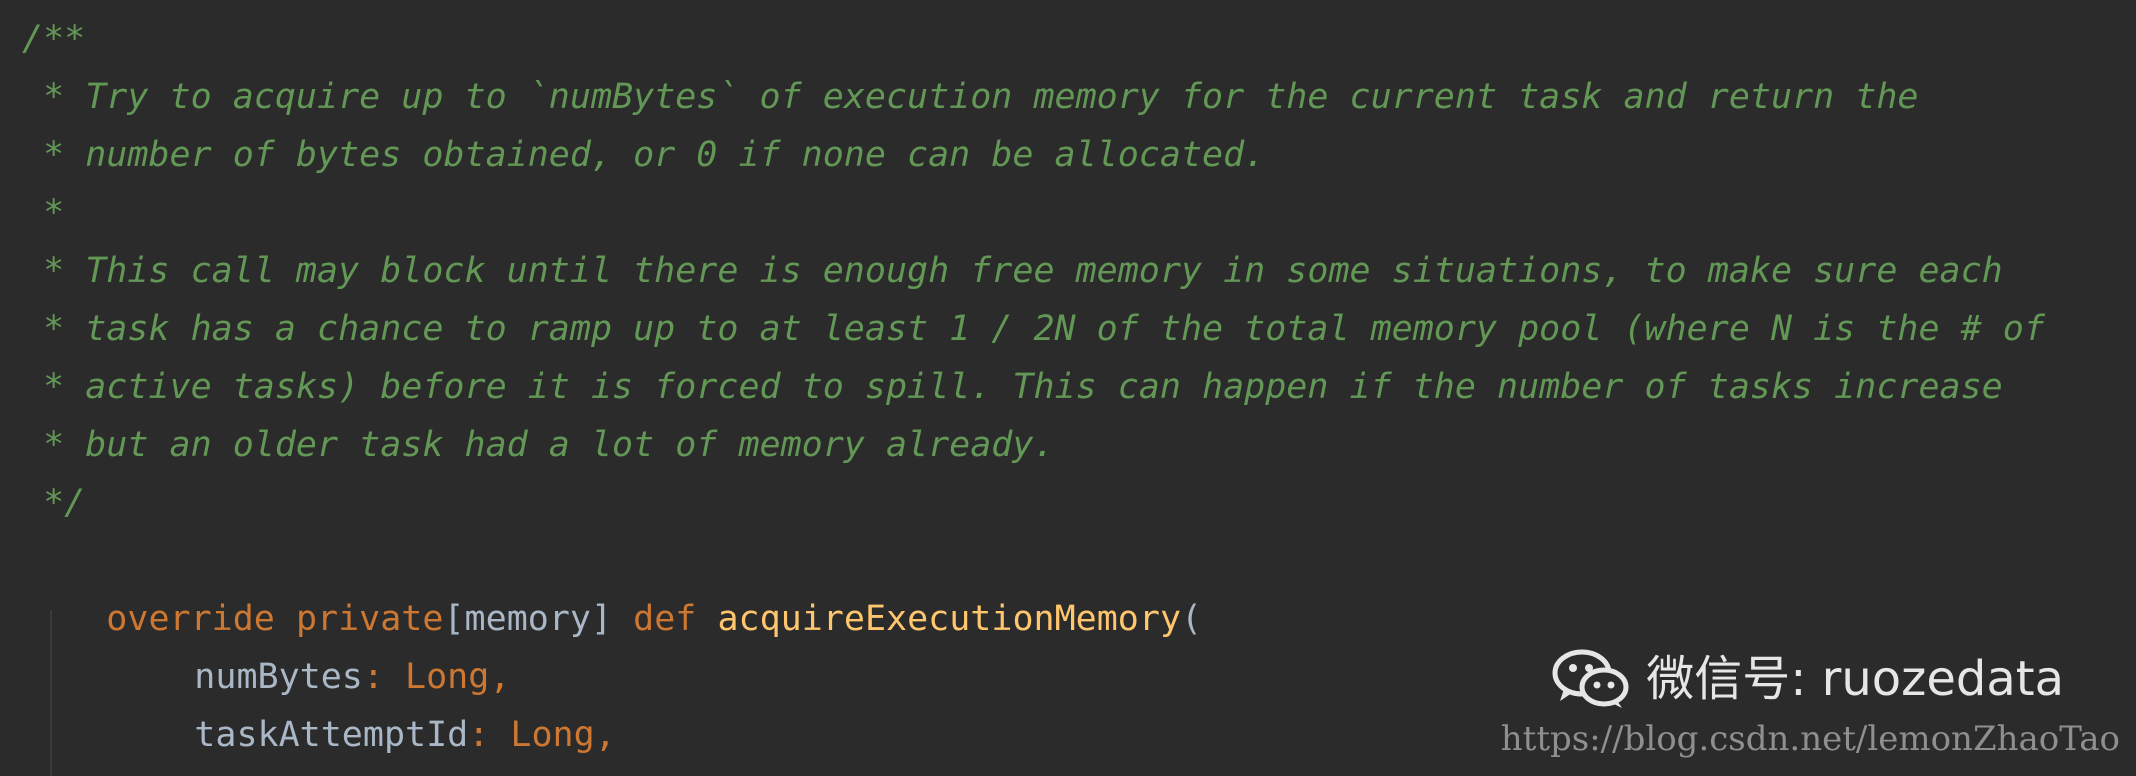  What do you see at coordinates (43, 213) in the screenshot?
I see `comment-line: *` at bounding box center [43, 213].